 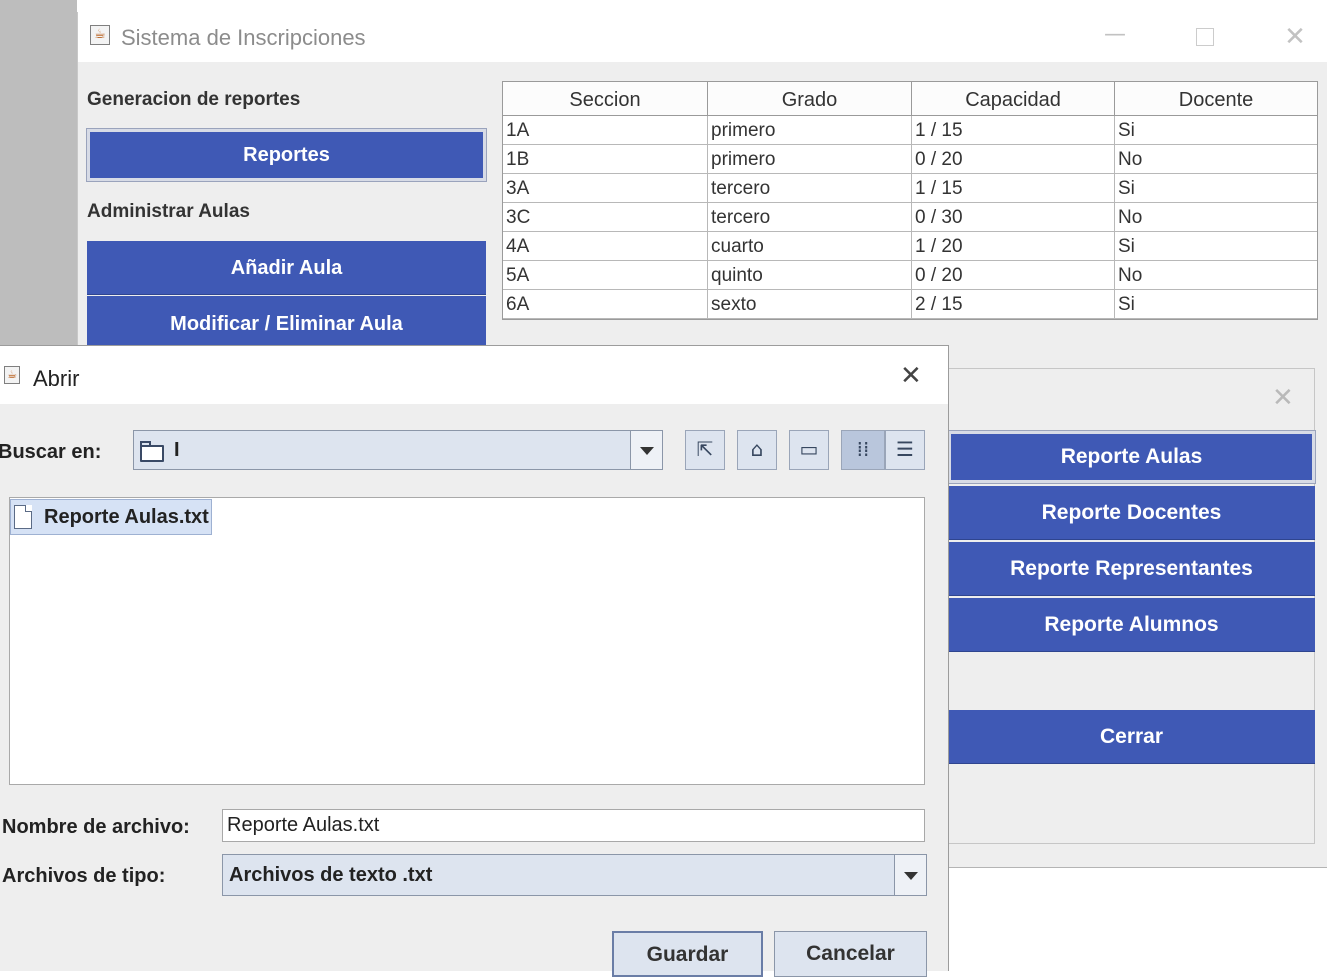 I want to click on main-window-title: Sistema de Inscripciones, so click(x=243, y=37).